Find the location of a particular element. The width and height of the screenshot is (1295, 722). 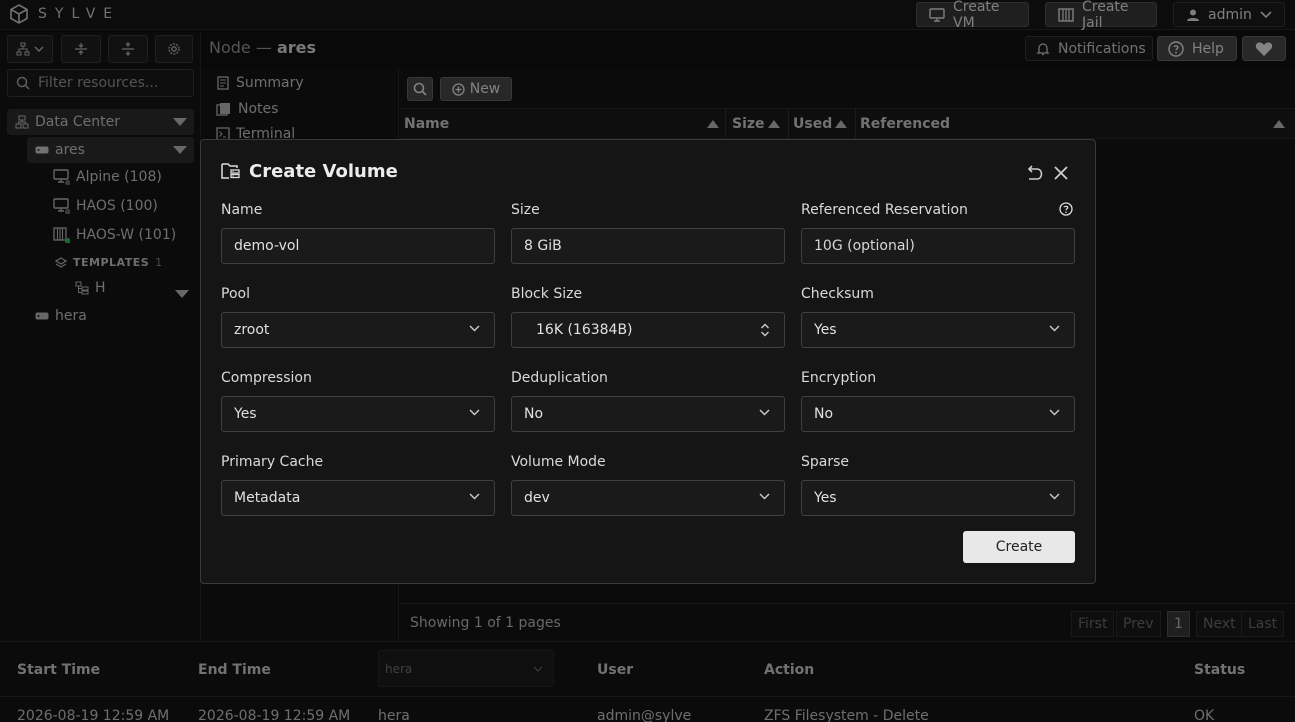

name-input: demo-vol is located at coordinates (358, 246).